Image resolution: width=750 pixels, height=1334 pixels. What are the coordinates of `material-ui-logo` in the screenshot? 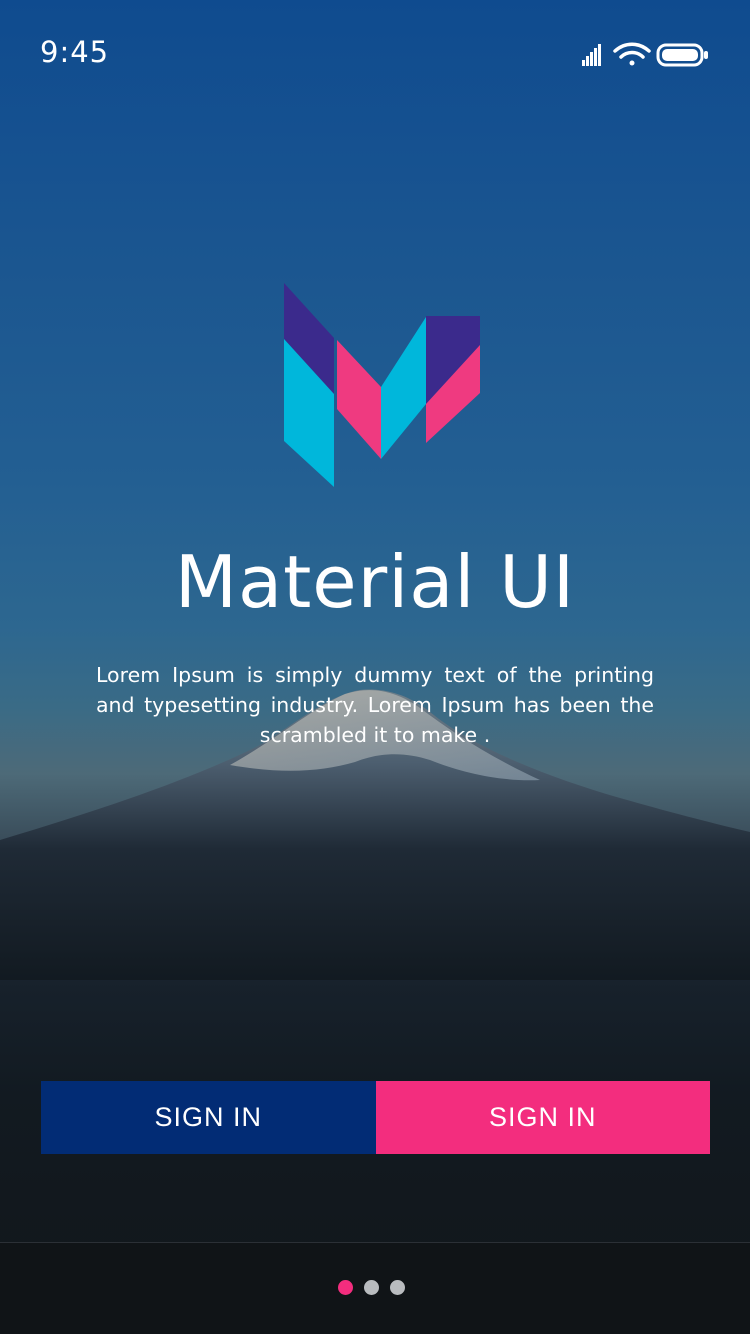 It's located at (382, 385).